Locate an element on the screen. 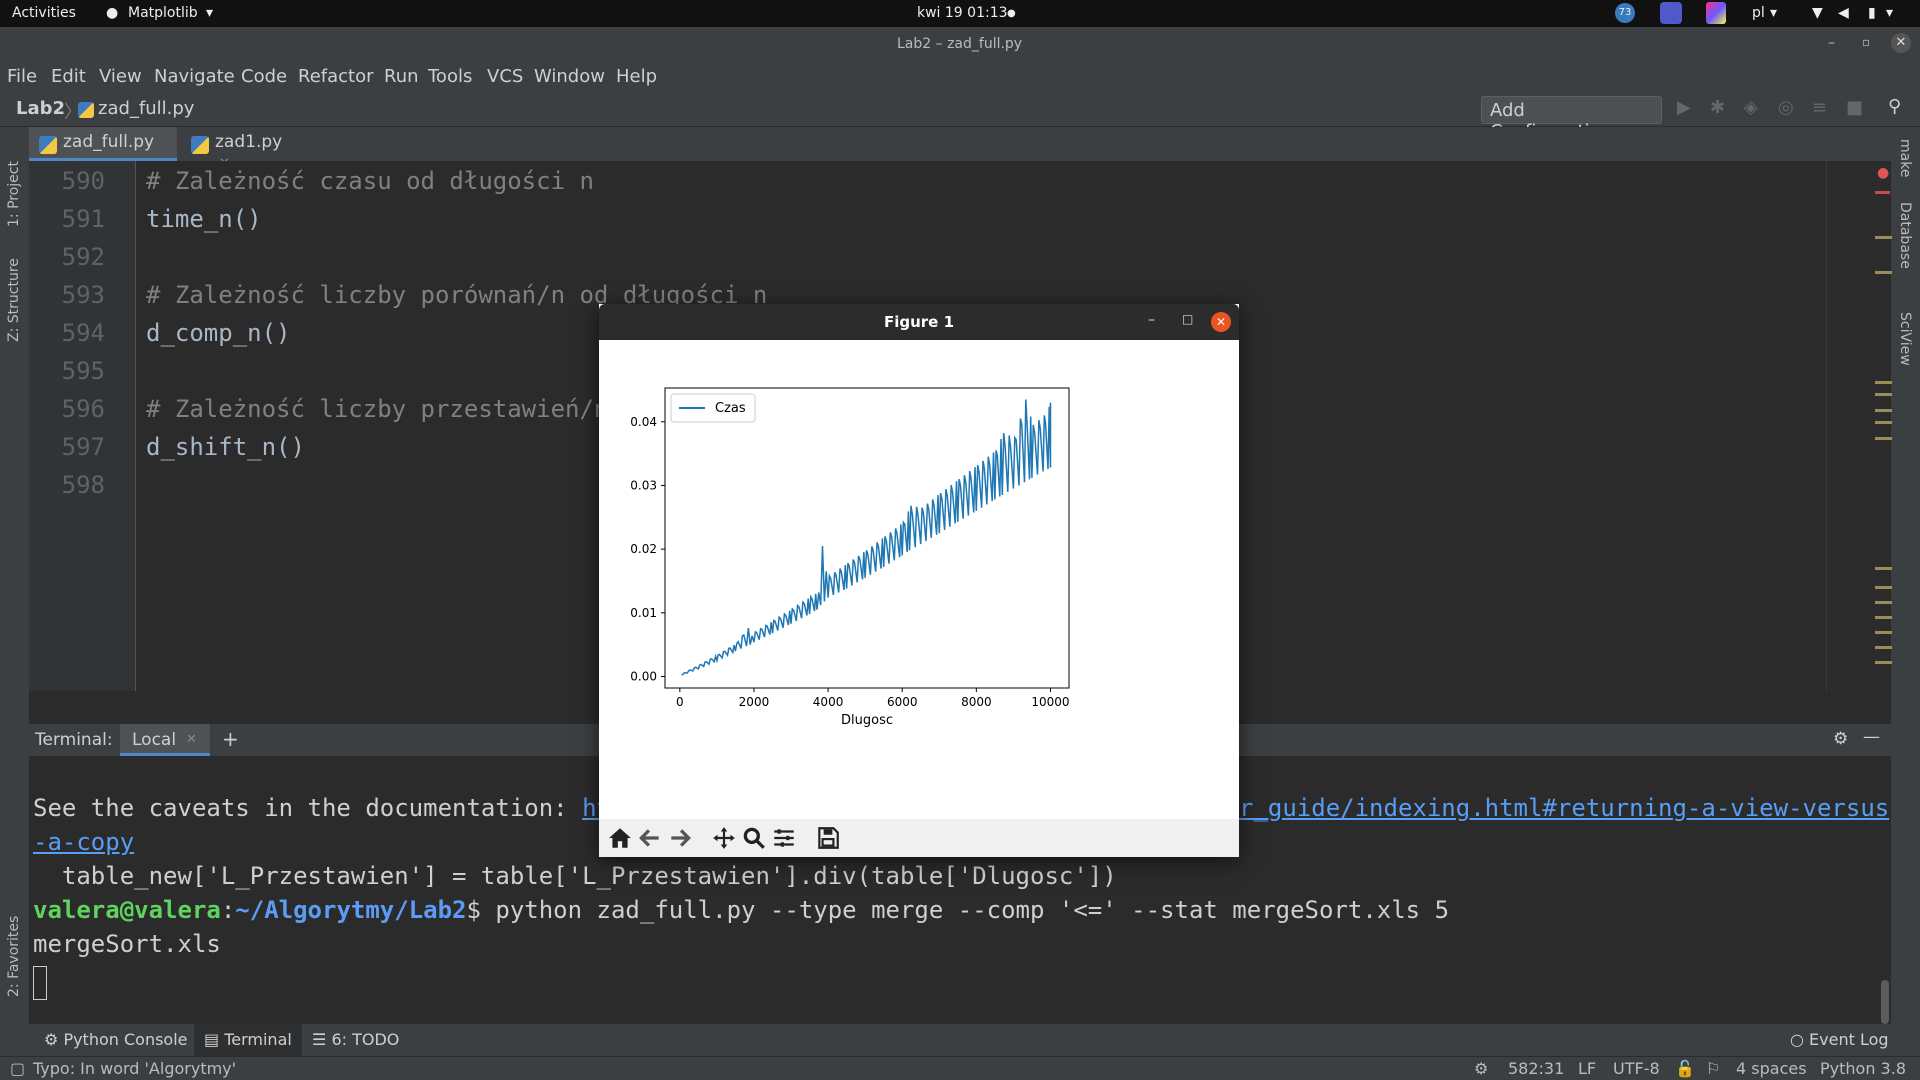 The height and width of the screenshot is (1080, 1920). menu-file: File is located at coordinates (22, 76).